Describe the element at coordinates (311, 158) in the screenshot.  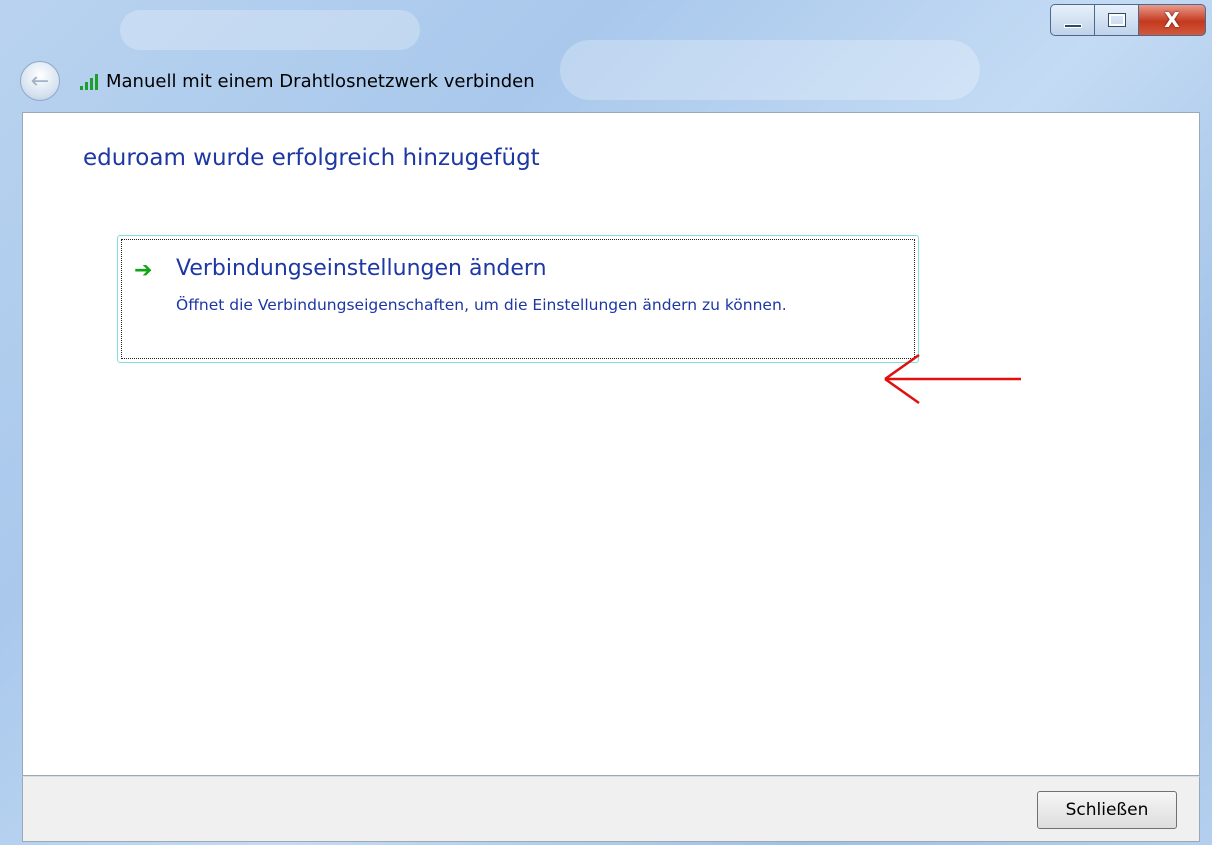
I see `page-title: eduroam wurde erfolgreich hinzugefügt` at that location.